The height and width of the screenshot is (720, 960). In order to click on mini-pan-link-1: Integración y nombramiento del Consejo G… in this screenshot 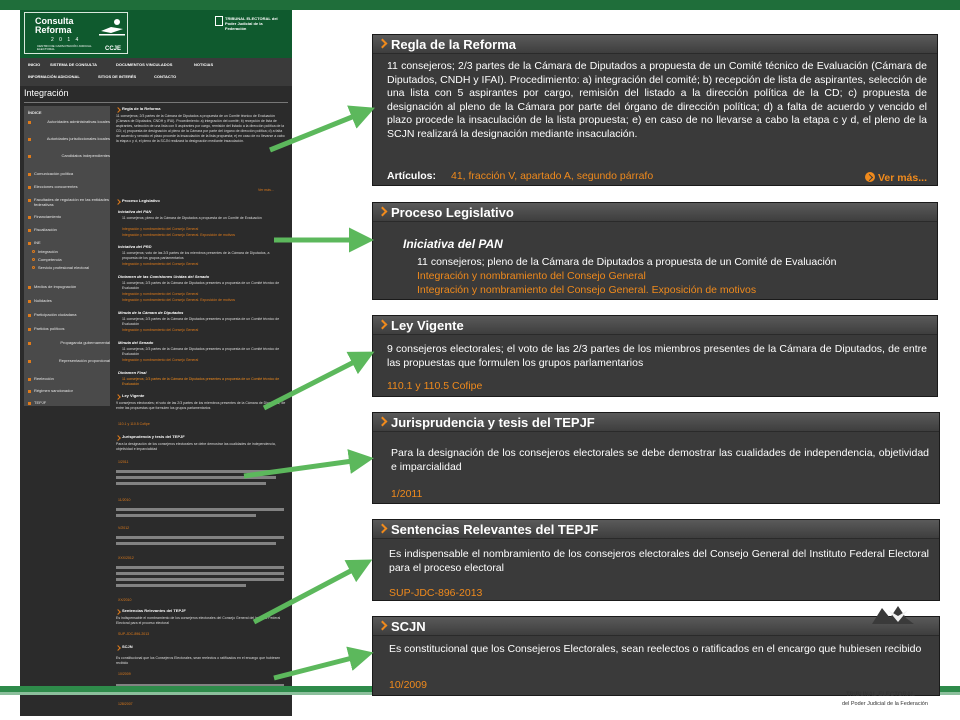, I will do `click(160, 229)`.